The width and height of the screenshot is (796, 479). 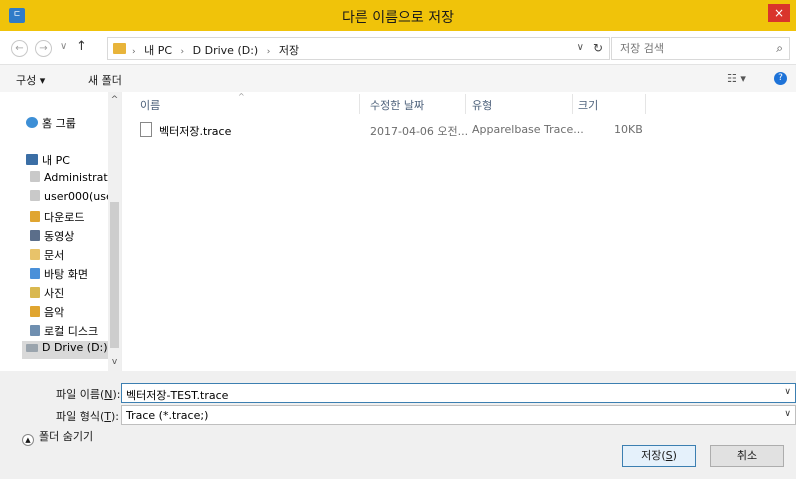 I want to click on local-disk-icon, so click(x=35, y=330).